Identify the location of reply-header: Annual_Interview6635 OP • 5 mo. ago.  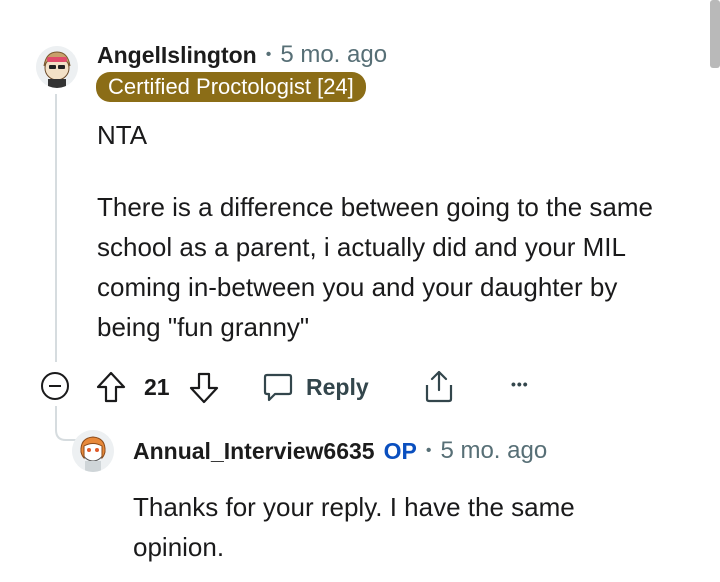
(340, 451).